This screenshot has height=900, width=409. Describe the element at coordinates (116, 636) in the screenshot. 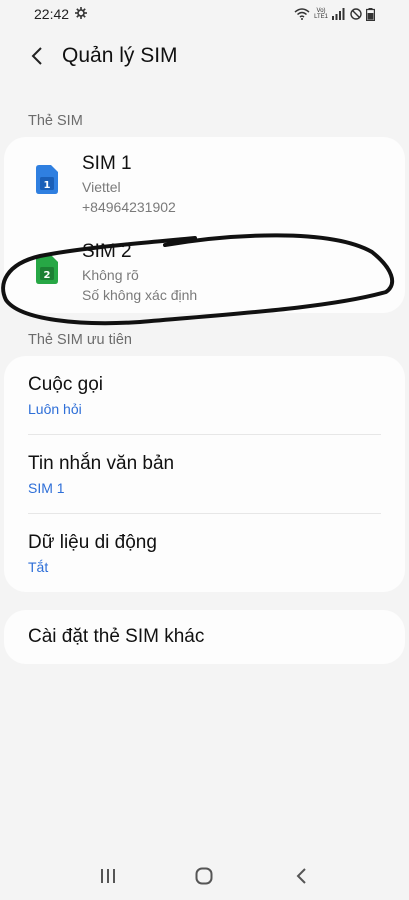

I see `other-sim-settings-title: Cài đặt thẻ SIM khác` at that location.